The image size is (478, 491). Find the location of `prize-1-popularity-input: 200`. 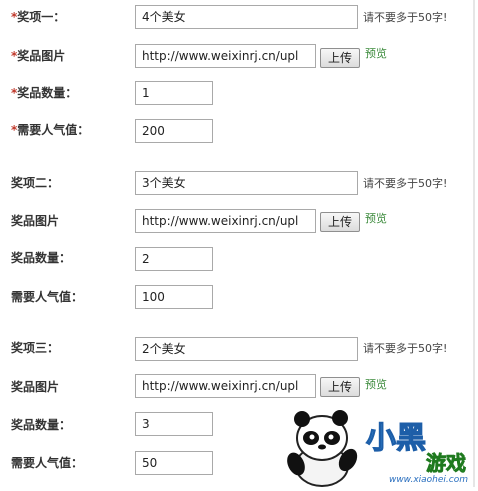

prize-1-popularity-input: 200 is located at coordinates (174, 131).